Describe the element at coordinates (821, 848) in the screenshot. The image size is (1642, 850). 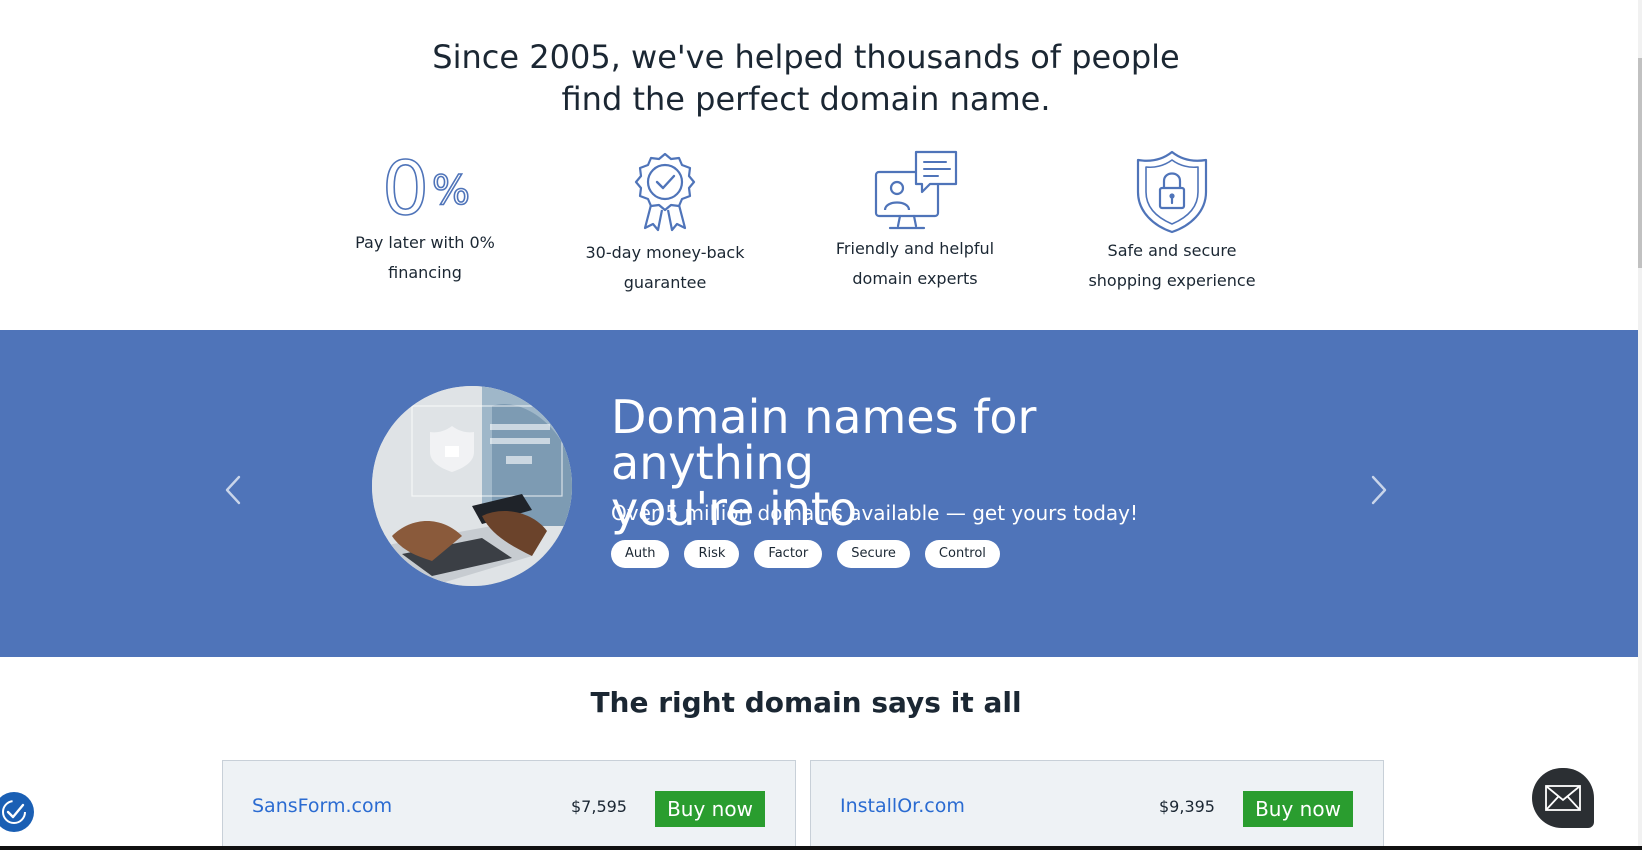
I see `bottom-edge` at that location.